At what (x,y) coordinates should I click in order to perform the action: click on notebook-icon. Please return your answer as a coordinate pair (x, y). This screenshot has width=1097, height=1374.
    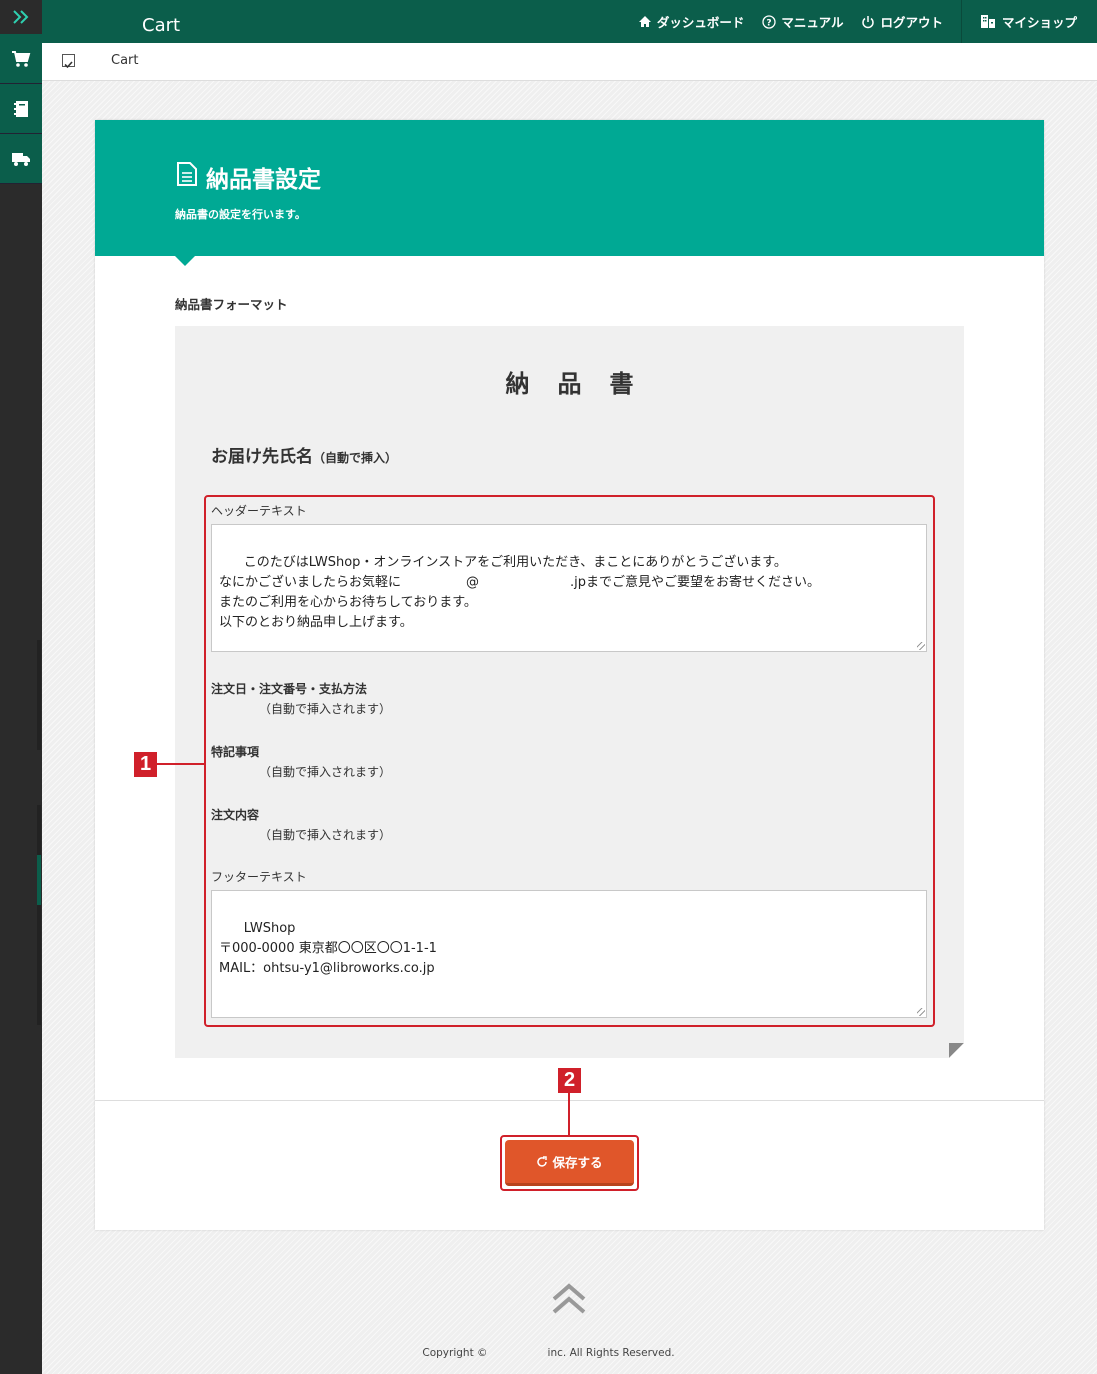
    Looking at the image, I should click on (21, 108).